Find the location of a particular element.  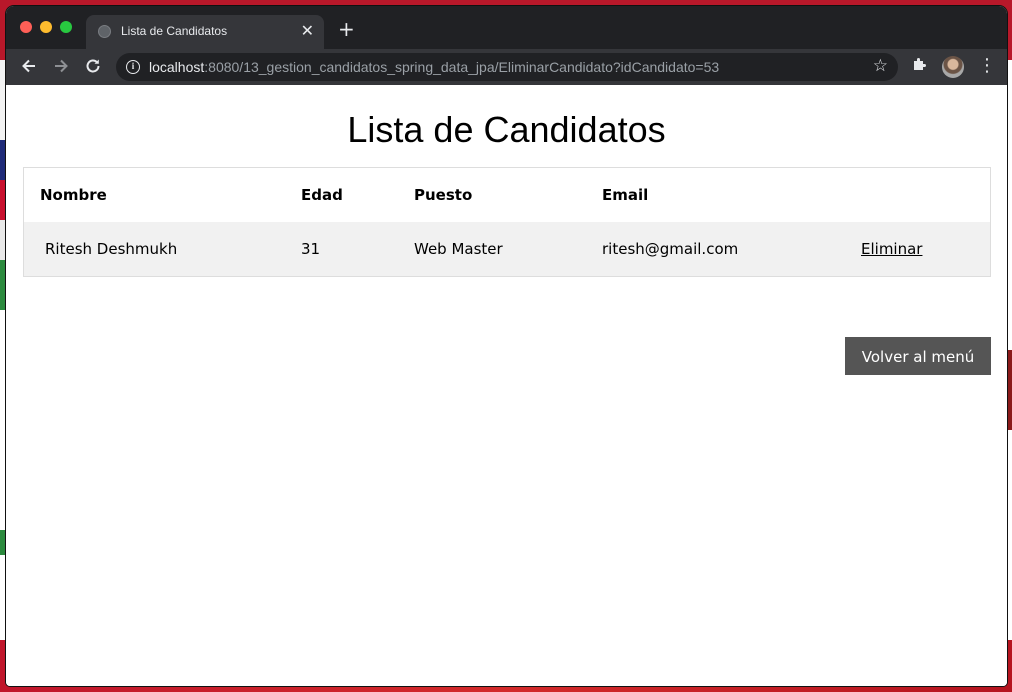

back-to-menu-button: Volver al menú is located at coordinates (918, 356).